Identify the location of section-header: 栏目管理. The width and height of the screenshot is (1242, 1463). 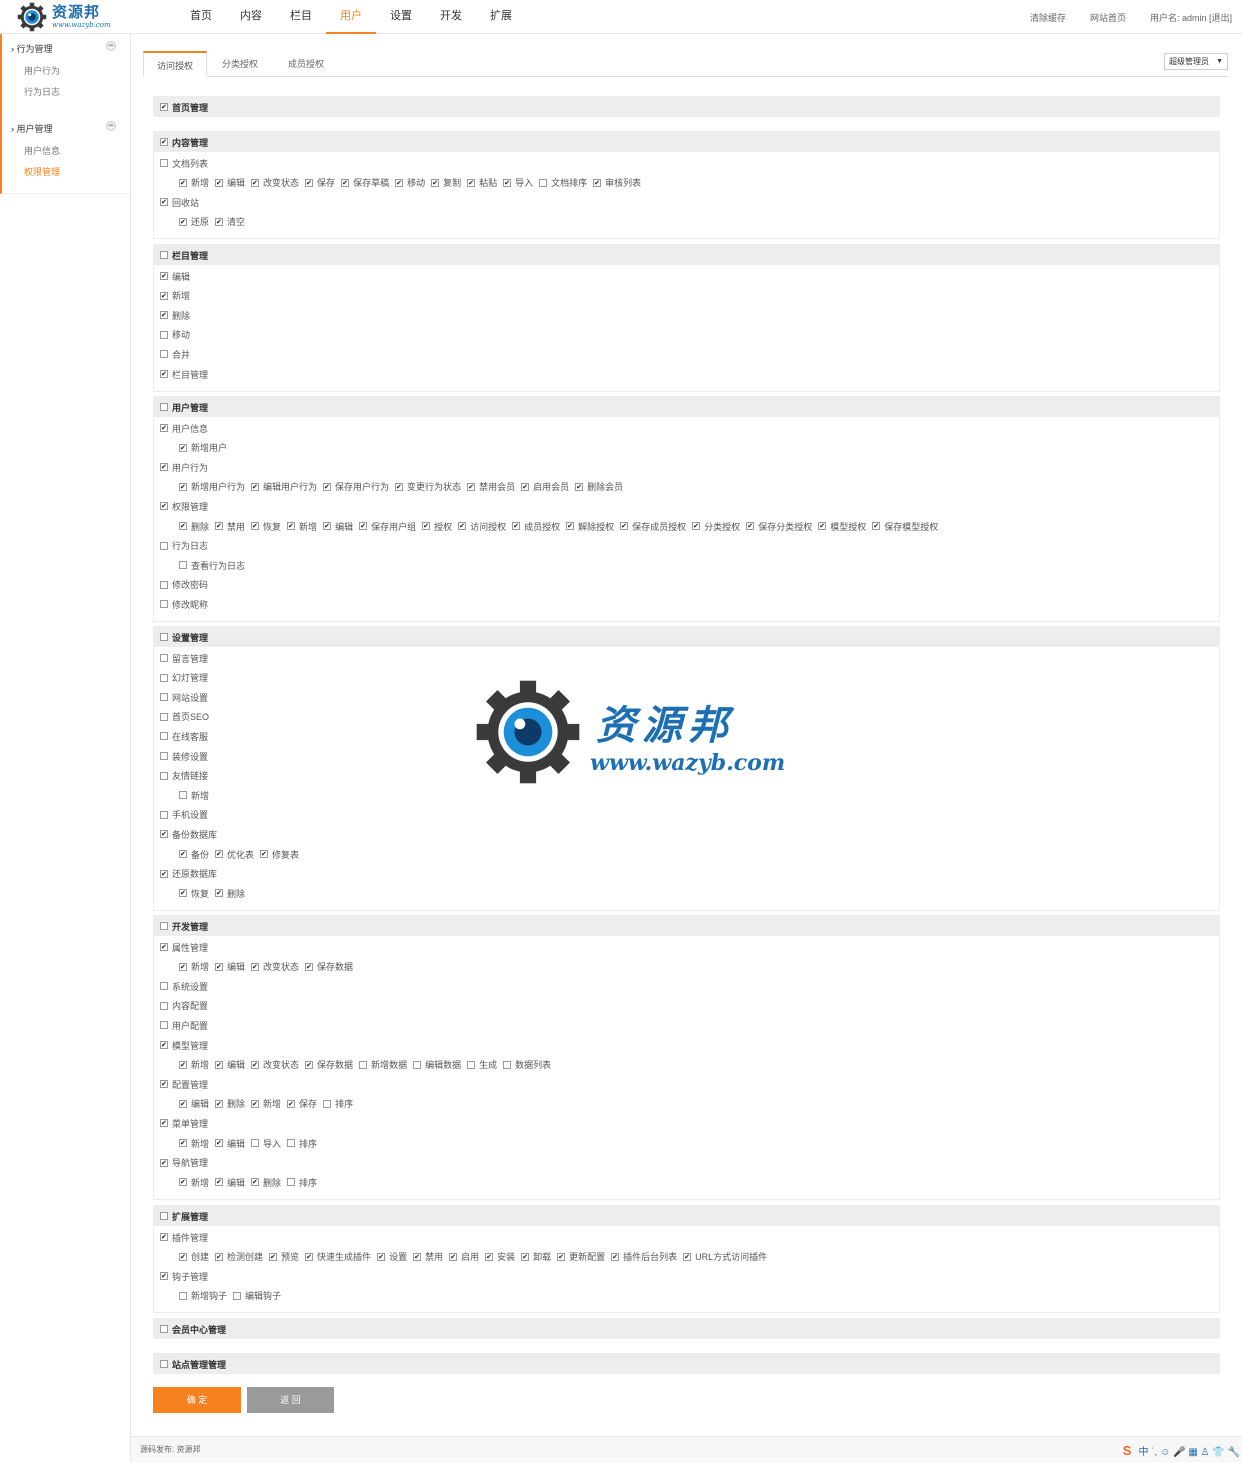
(686, 255).